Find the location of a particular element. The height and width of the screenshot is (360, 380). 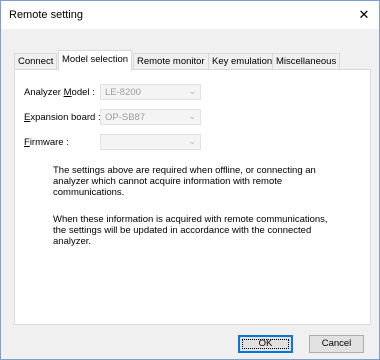

focus-ring is located at coordinates (265, 344).